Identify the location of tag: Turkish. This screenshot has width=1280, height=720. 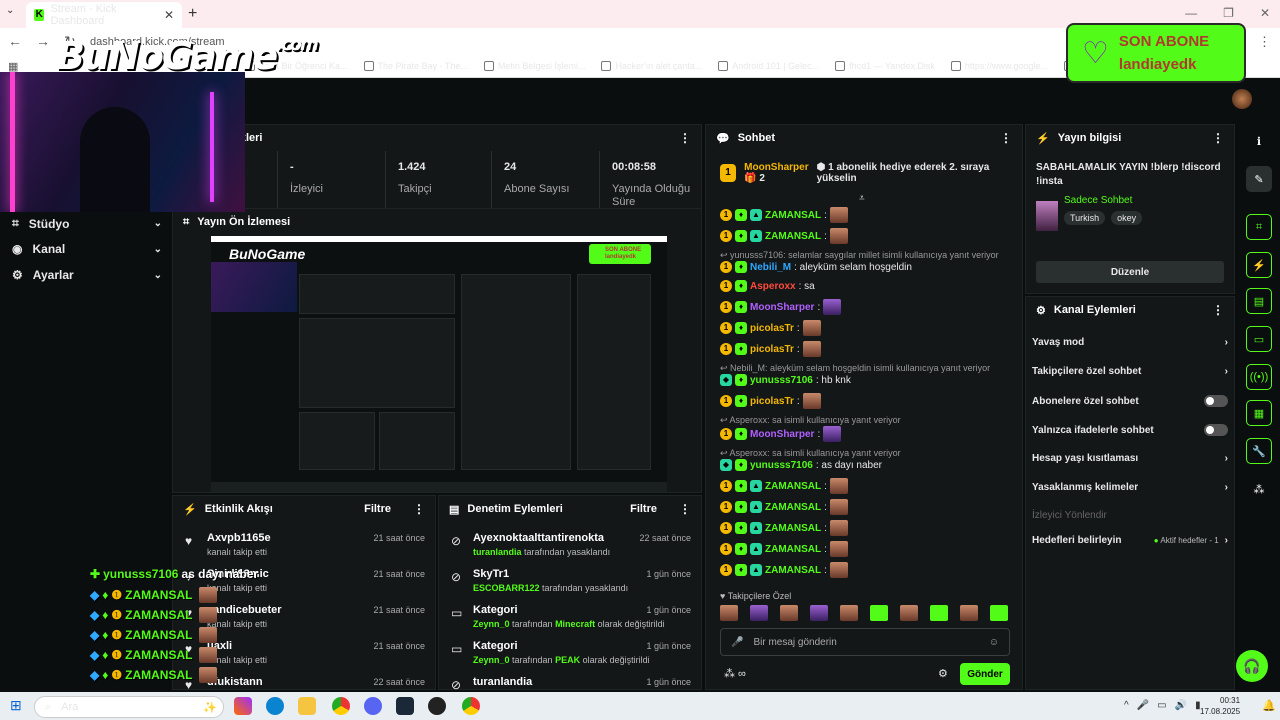
(1085, 218).